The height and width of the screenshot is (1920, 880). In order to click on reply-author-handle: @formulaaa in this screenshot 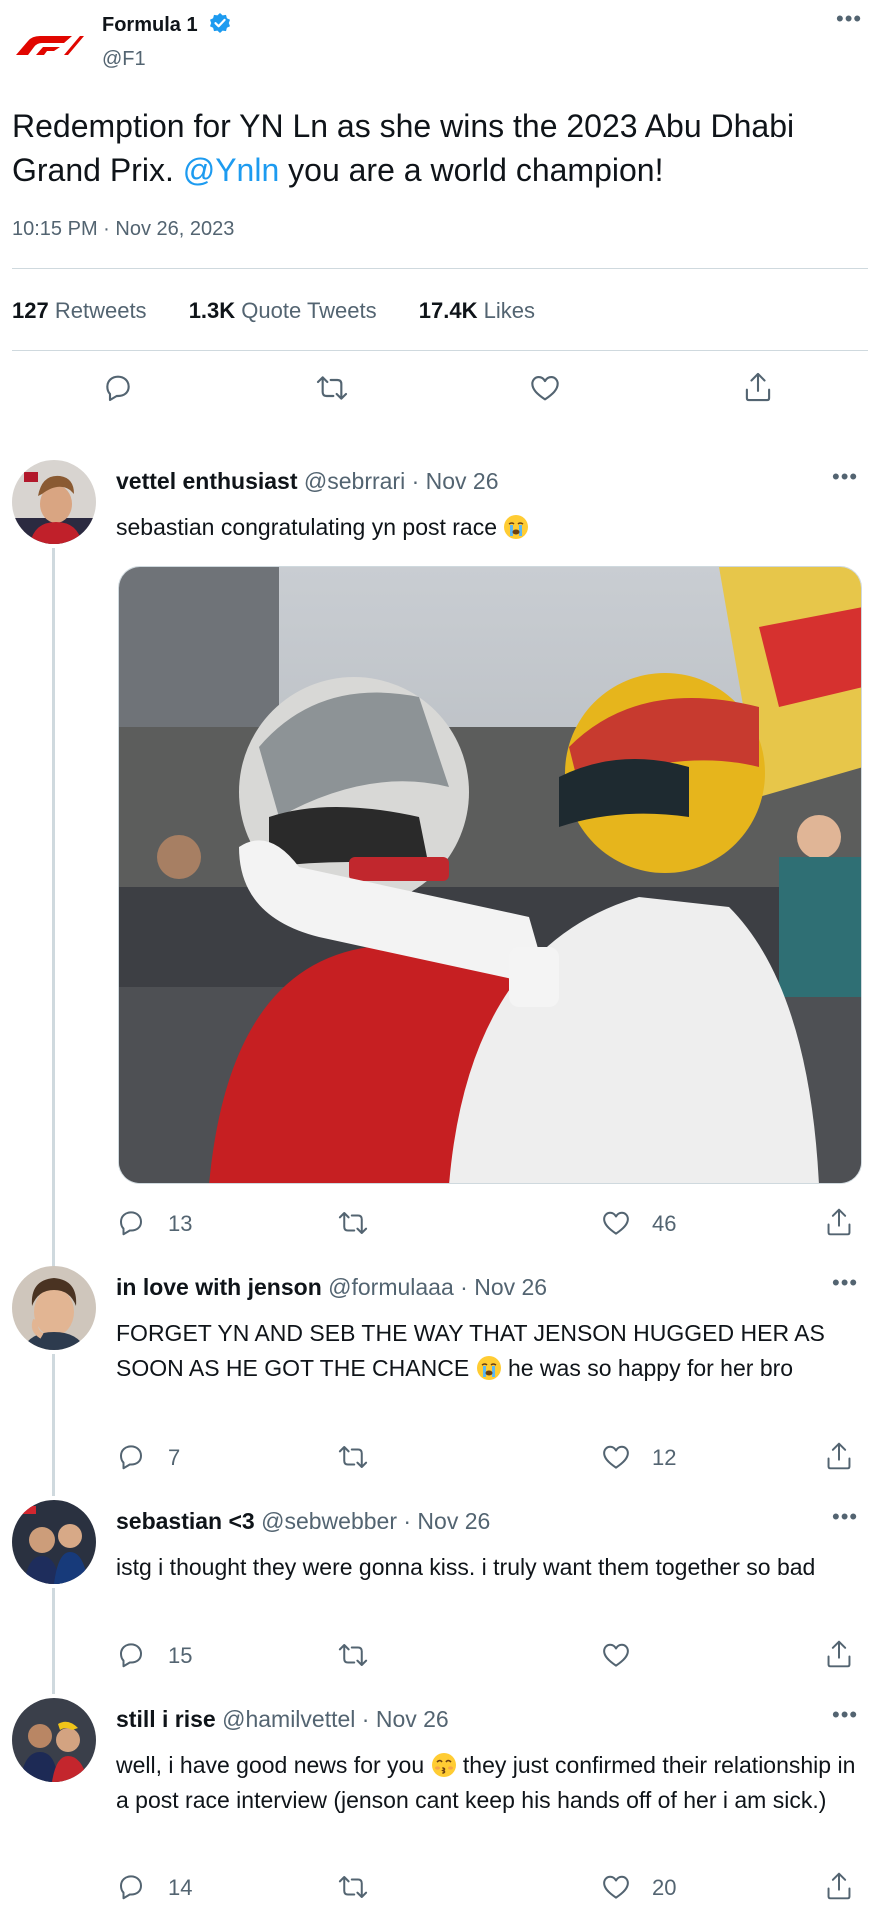, I will do `click(391, 1287)`.